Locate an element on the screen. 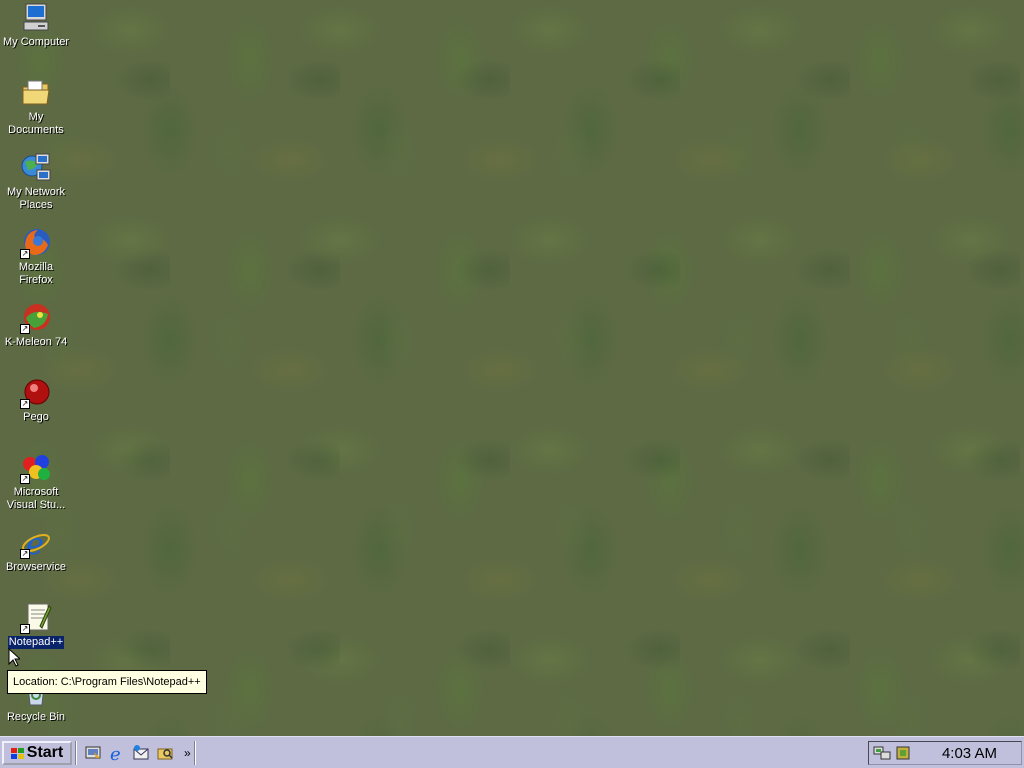 Image resolution: width=1024 pixels, height=768 pixels. internet-explorer-icon: e is located at coordinates (117, 754).